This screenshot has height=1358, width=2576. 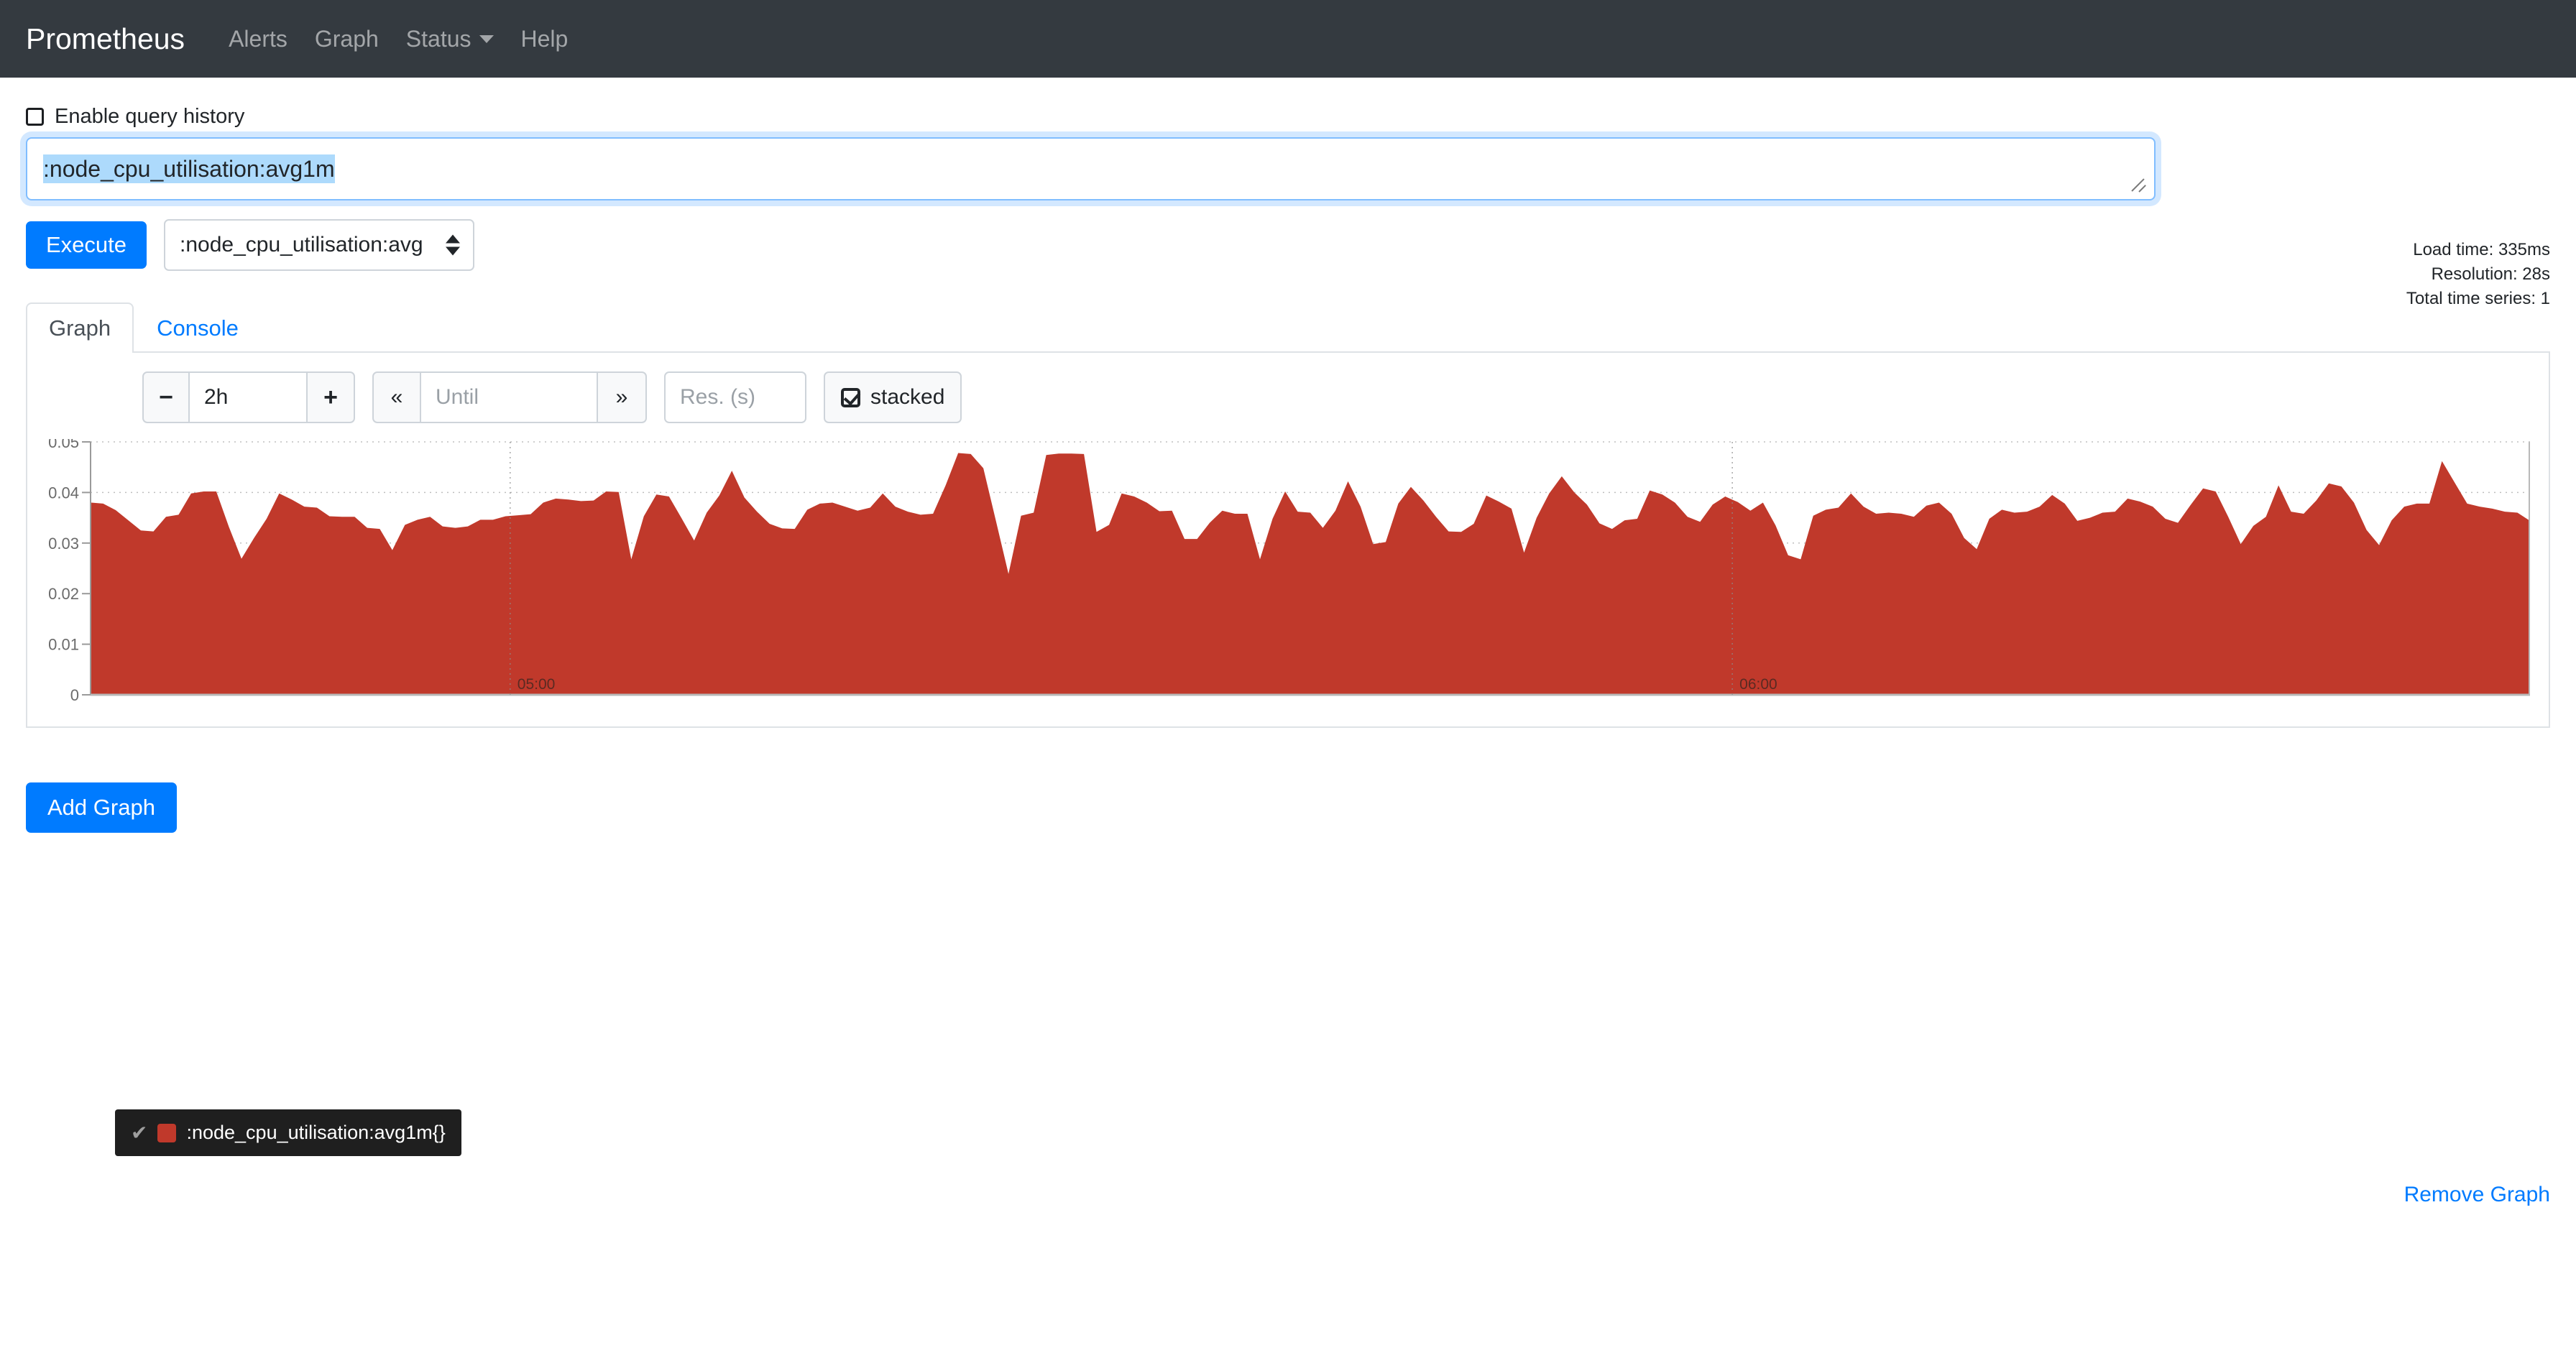 What do you see at coordinates (101, 807) in the screenshot?
I see `add-graph-button: Add Graph` at bounding box center [101, 807].